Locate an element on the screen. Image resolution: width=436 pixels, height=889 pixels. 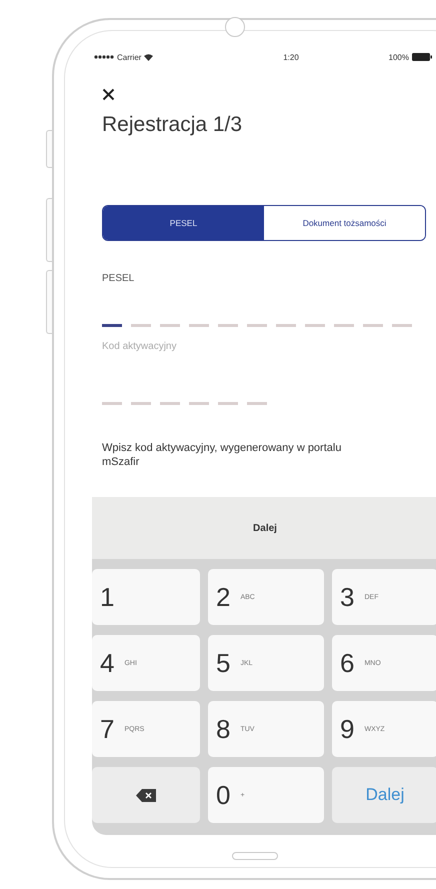
field-label: PESEL is located at coordinates (119, 278).